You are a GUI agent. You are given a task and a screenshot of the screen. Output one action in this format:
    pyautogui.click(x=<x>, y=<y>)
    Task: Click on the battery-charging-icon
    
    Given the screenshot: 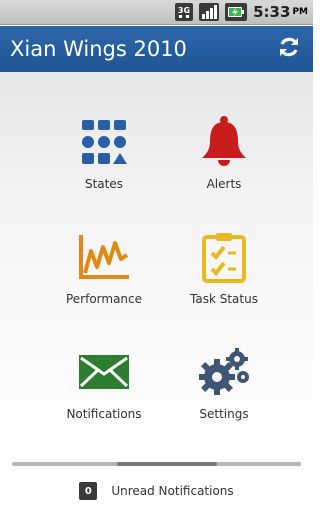 What is the action you would take?
    pyautogui.click(x=236, y=12)
    